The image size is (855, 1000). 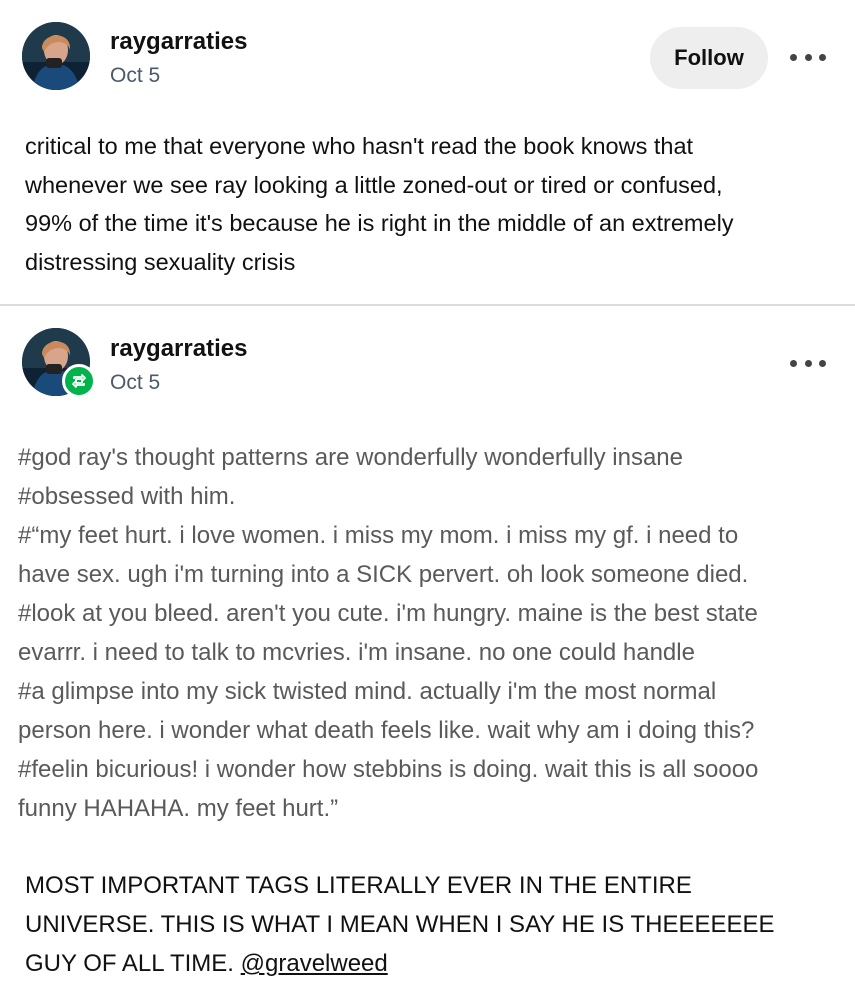 I want to click on follow-button: Follow, so click(x=709, y=58).